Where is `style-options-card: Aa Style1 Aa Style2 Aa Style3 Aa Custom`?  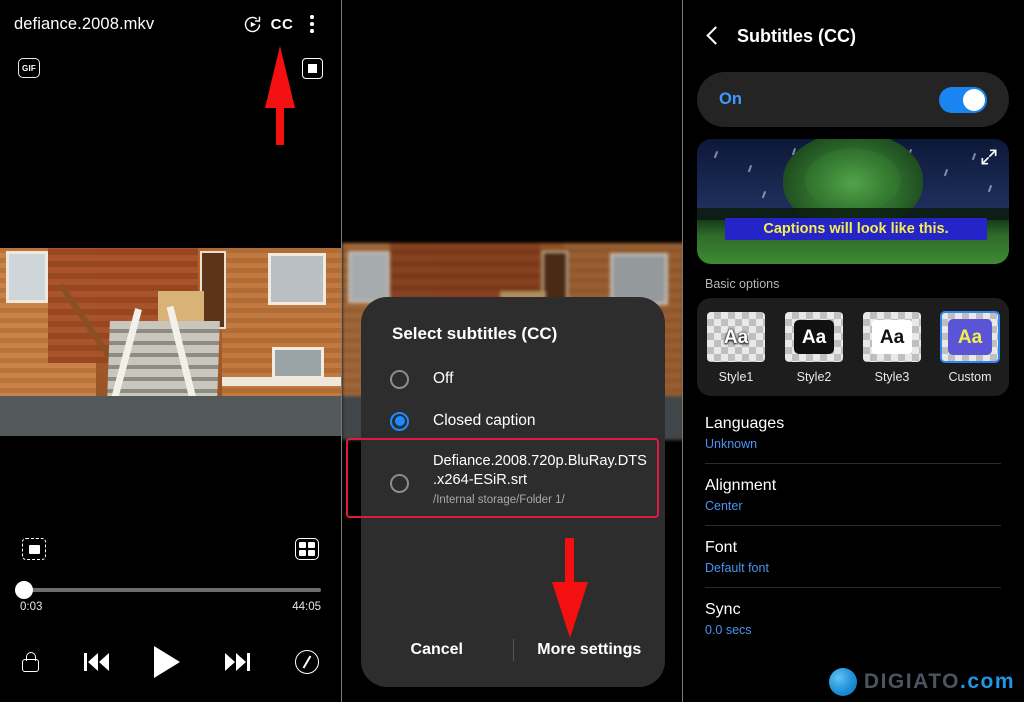 style-options-card: Aa Style1 Aa Style2 Aa Style3 Aa Custom is located at coordinates (853, 347).